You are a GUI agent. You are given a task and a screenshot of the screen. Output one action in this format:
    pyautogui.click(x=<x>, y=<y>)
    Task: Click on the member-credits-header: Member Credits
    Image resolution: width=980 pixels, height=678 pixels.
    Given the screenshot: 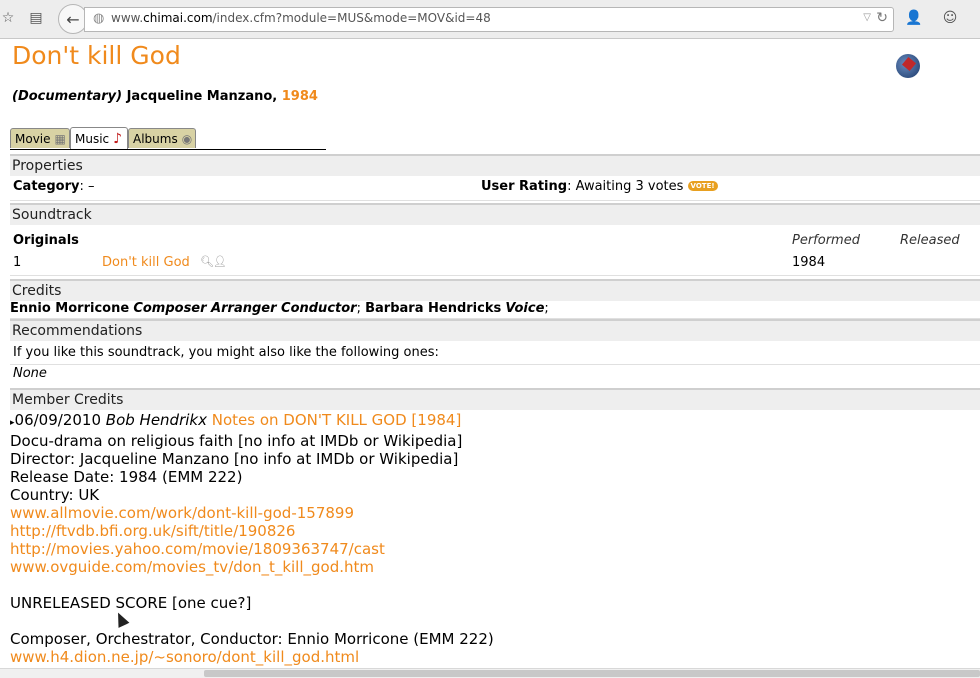 What is the action you would take?
    pyautogui.click(x=495, y=399)
    